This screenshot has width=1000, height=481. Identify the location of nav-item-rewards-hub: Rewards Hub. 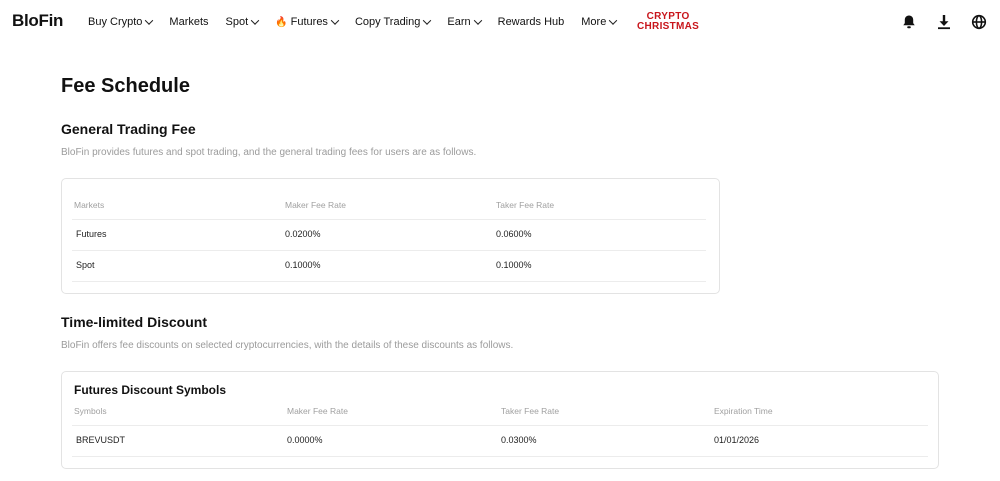
(531, 22).